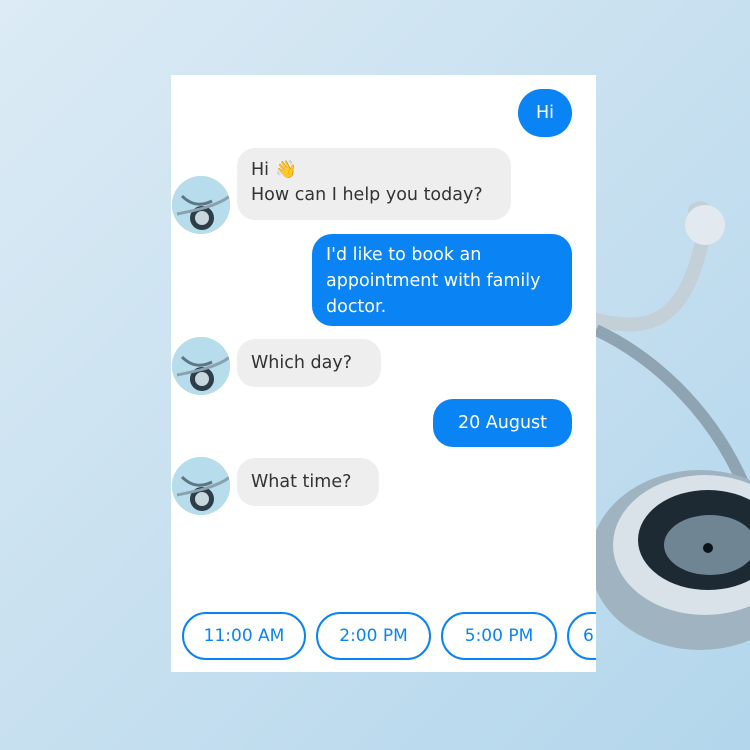 Image resolution: width=750 pixels, height=750 pixels. Describe the element at coordinates (308, 482) in the screenshot. I see `bot-message: What time?` at that location.